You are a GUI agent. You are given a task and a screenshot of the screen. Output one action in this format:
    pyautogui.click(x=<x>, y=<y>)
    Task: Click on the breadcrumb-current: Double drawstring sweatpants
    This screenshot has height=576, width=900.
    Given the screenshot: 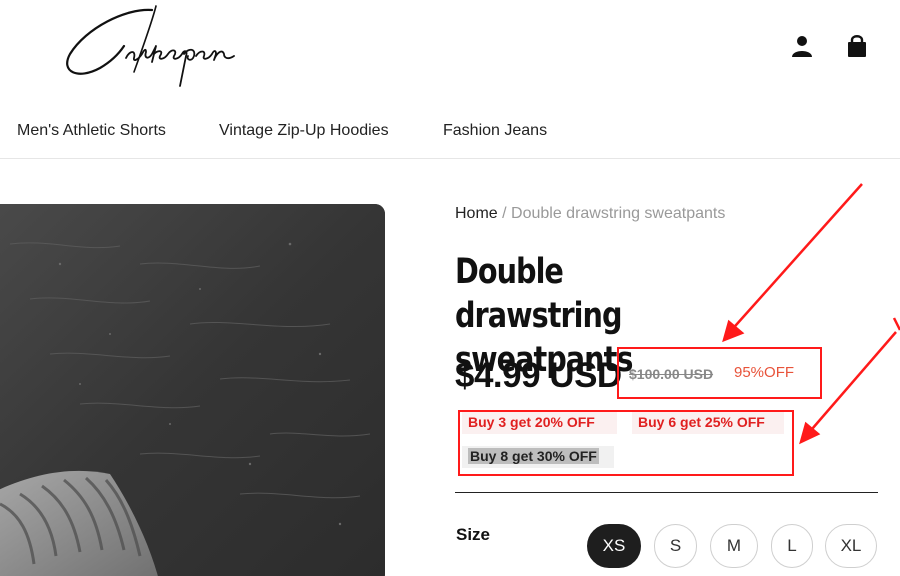 What is the action you would take?
    pyautogui.click(x=618, y=213)
    